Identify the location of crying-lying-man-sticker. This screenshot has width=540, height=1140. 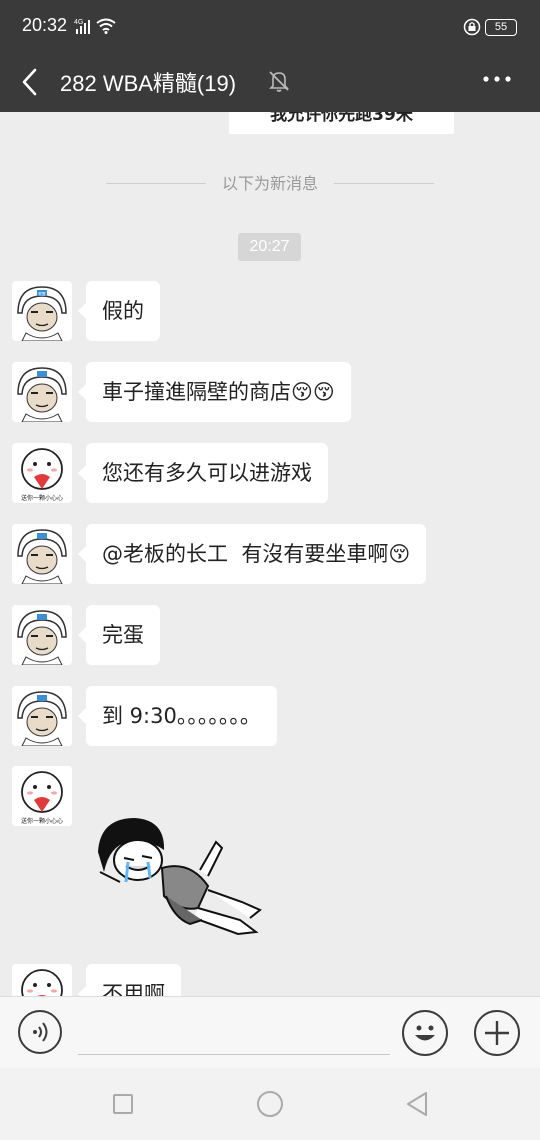
(180, 877).